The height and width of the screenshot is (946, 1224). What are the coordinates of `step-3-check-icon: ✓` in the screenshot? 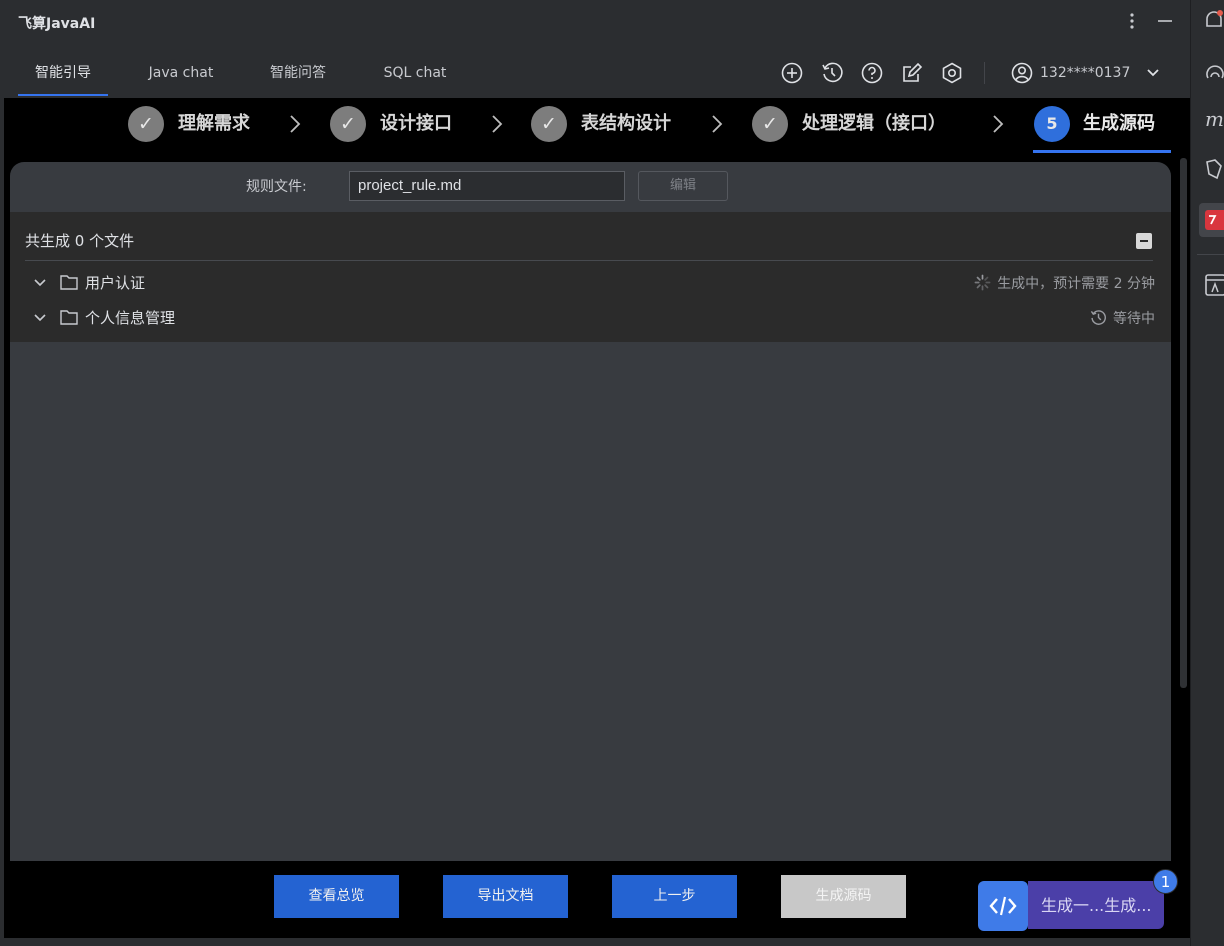 It's located at (549, 124).